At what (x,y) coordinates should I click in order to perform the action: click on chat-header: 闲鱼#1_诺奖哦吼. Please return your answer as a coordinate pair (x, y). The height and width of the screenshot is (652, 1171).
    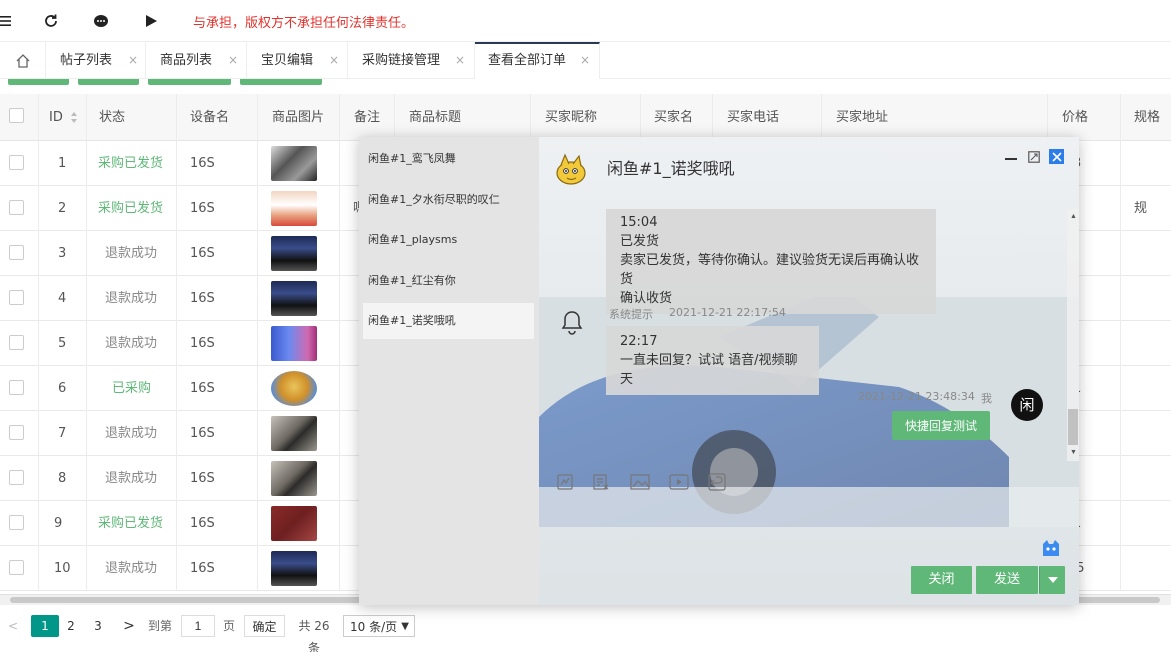
    Looking at the image, I should click on (809, 167).